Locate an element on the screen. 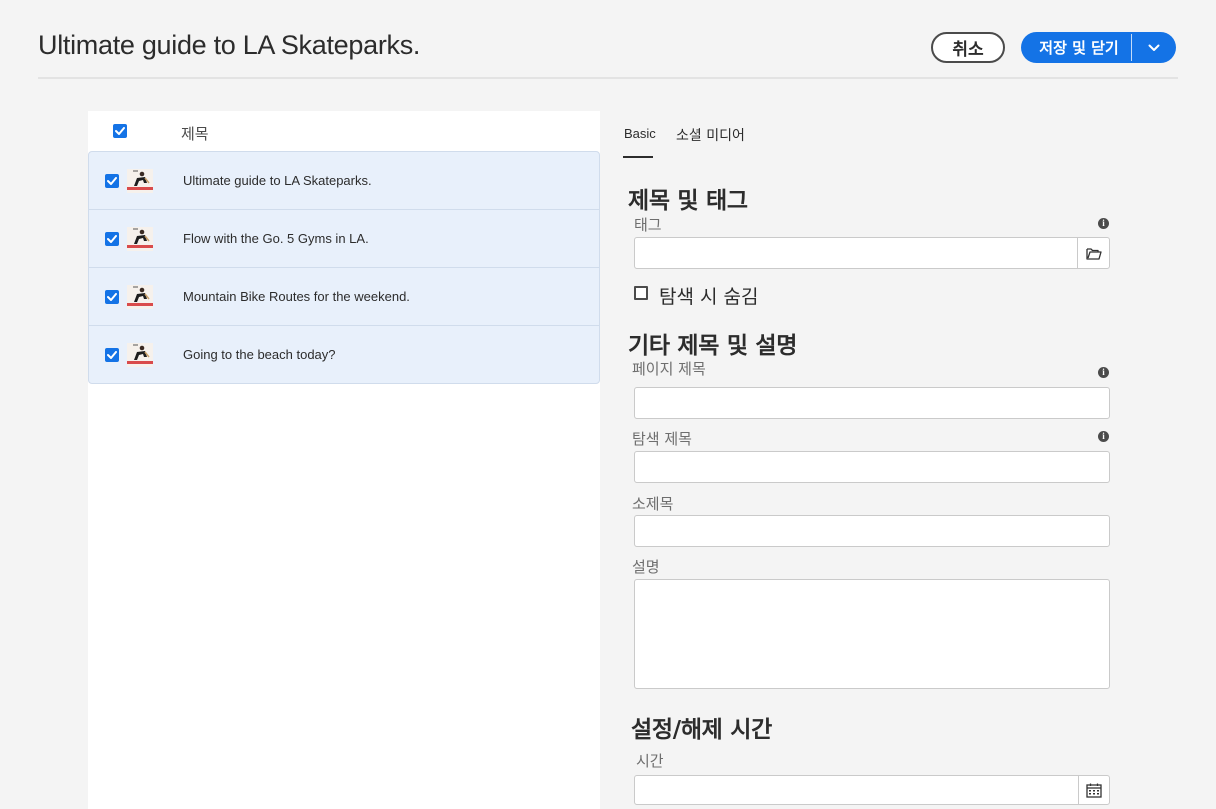 The image size is (1216, 809). list-item-title: Flow with the Go. 5 Gyms in LA. is located at coordinates (276, 238).